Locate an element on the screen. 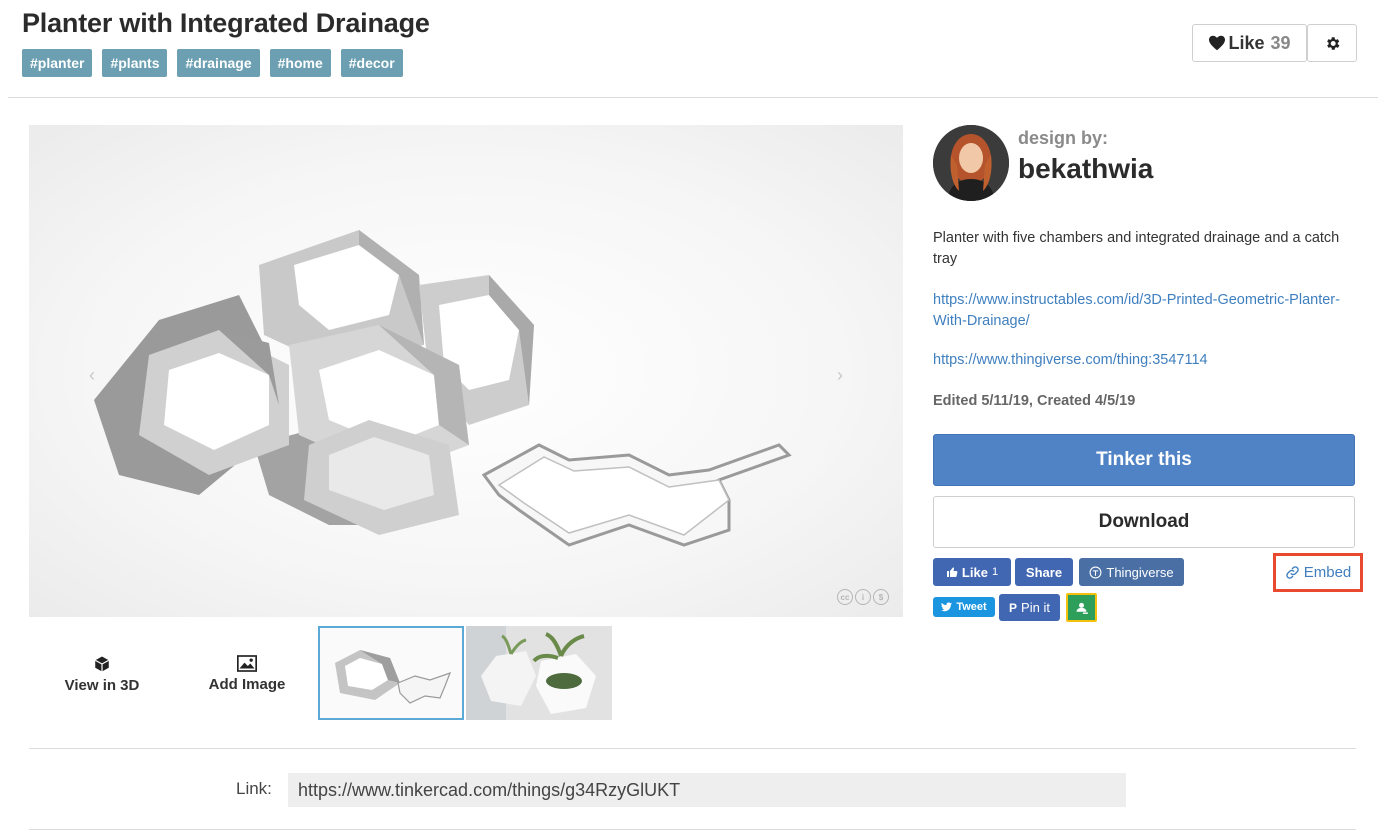  pinterest-button: P Pin it is located at coordinates (1029, 607).